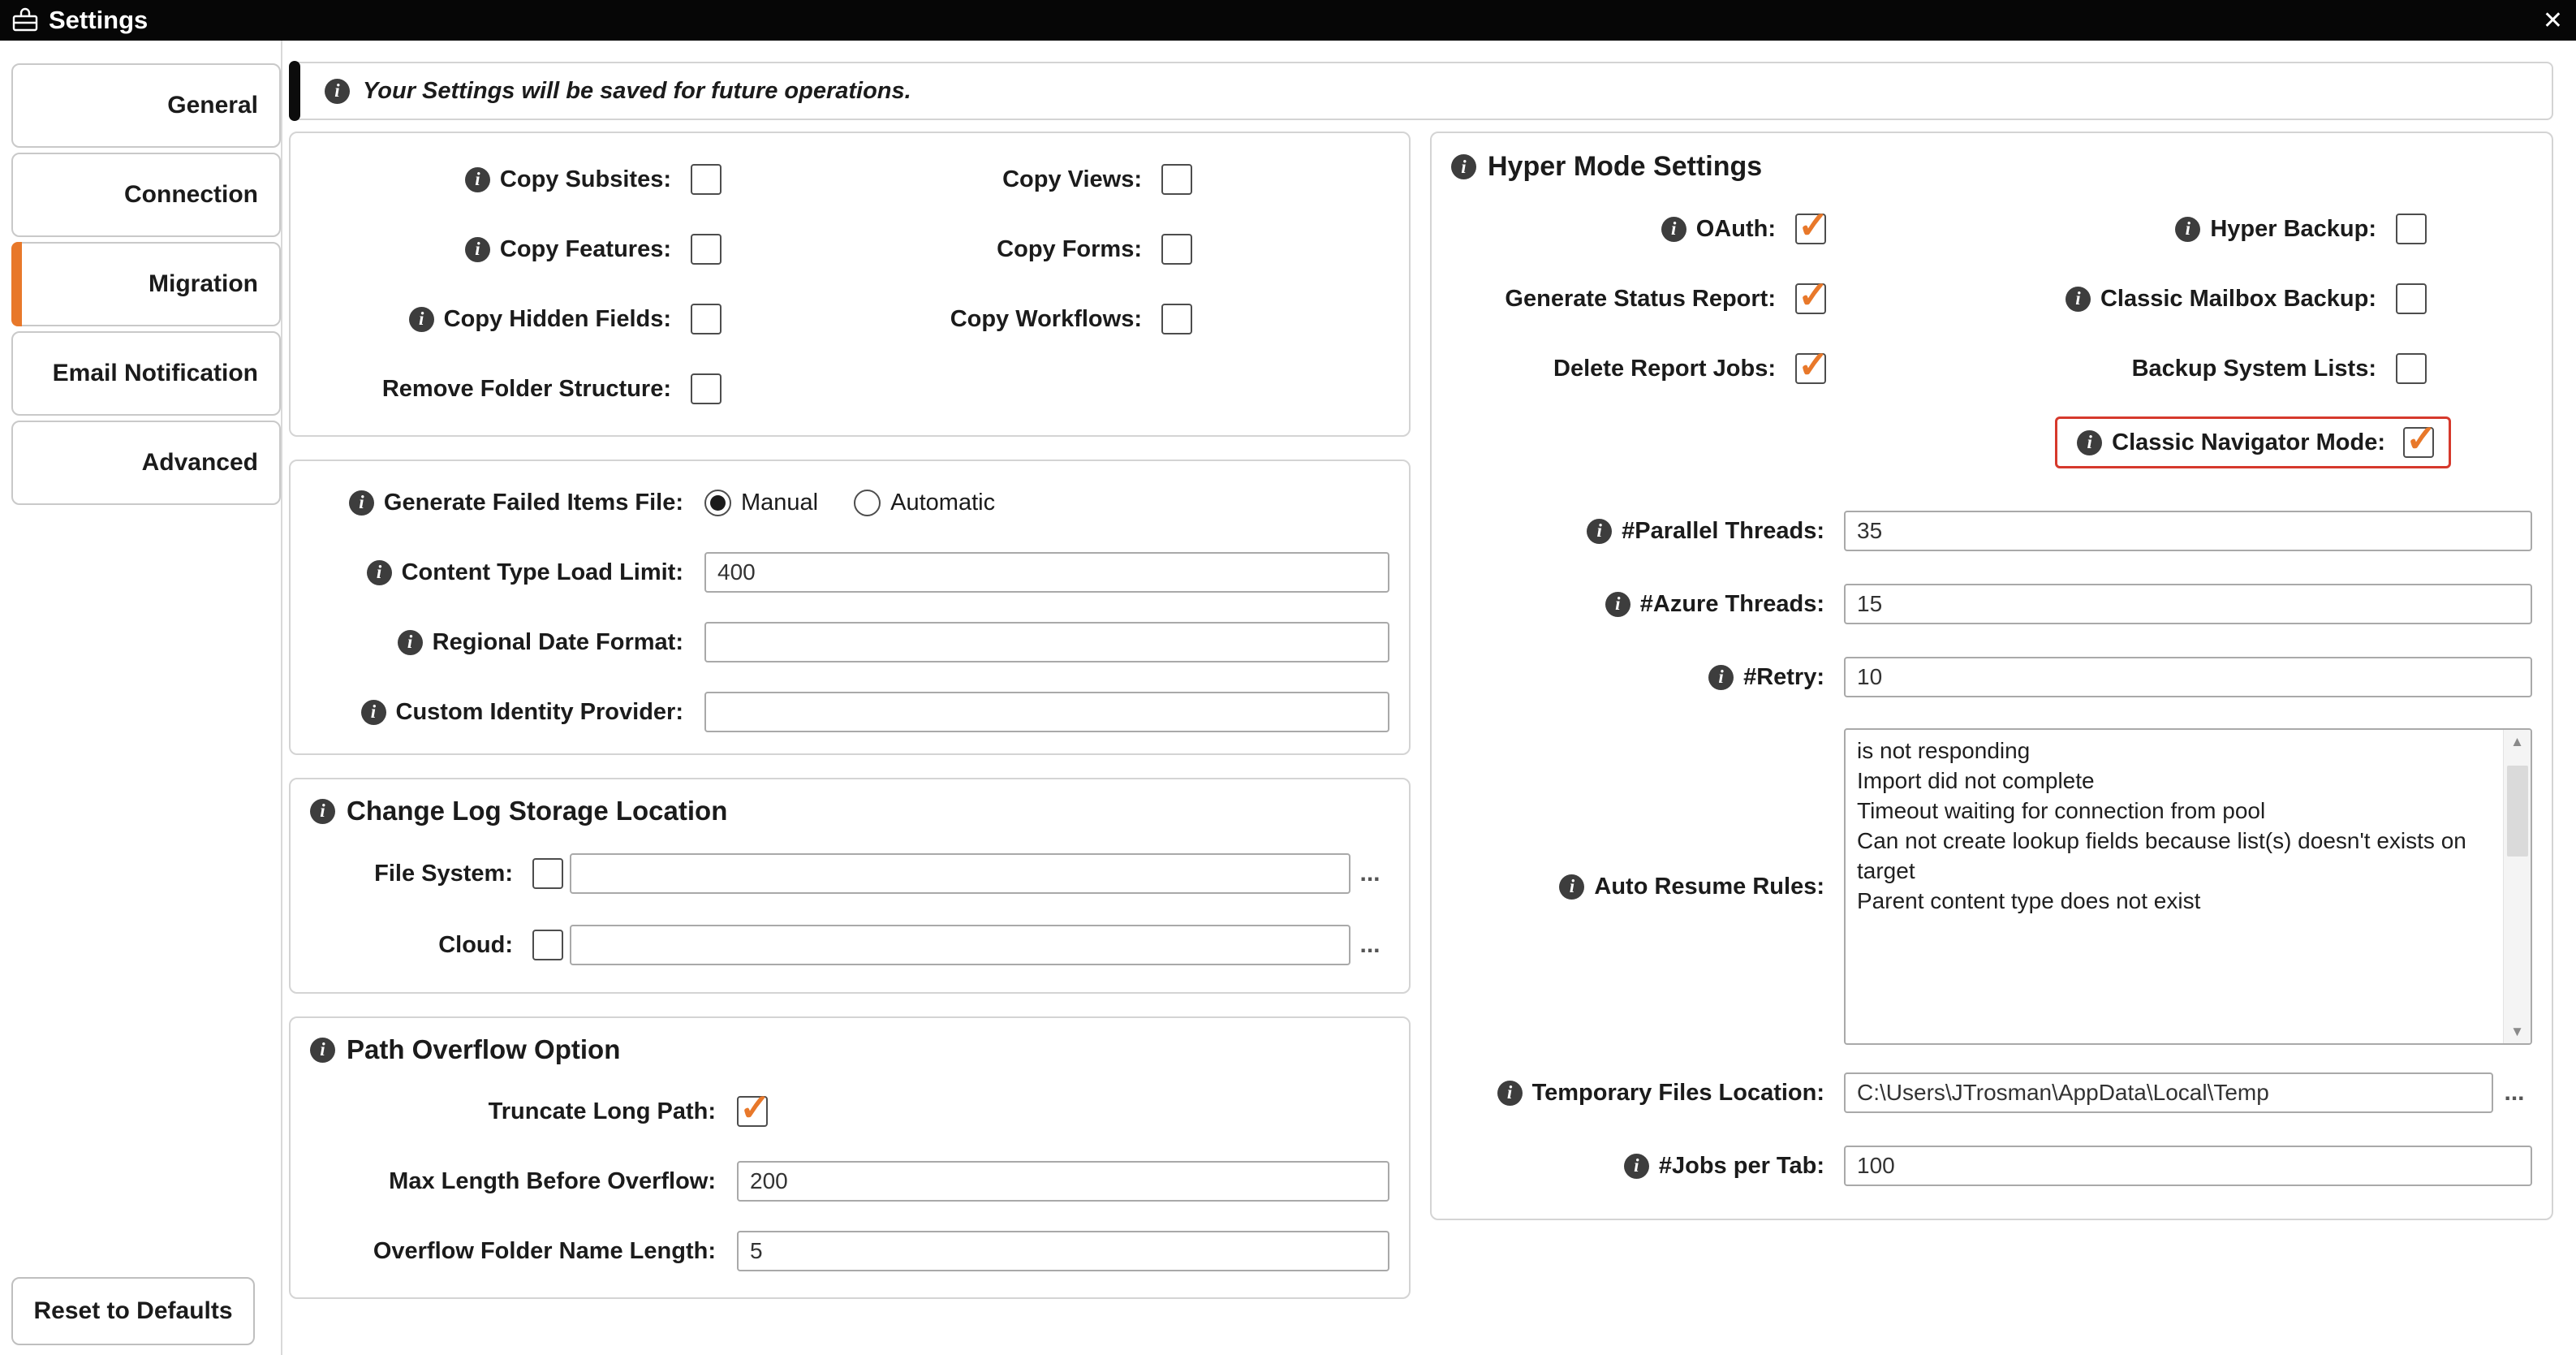  Describe the element at coordinates (1046, 572) in the screenshot. I see `content-type-load-limit-input` at that location.